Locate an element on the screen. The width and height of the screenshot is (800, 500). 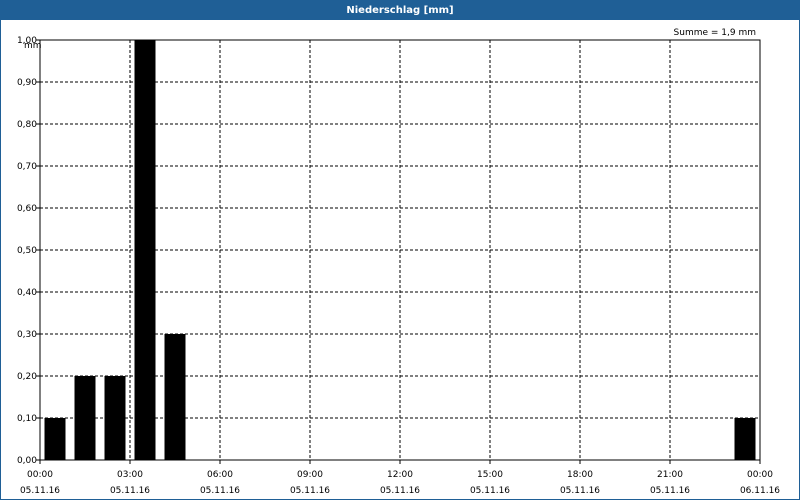
y-tick-label: 0,50 is located at coordinates (27, 251).